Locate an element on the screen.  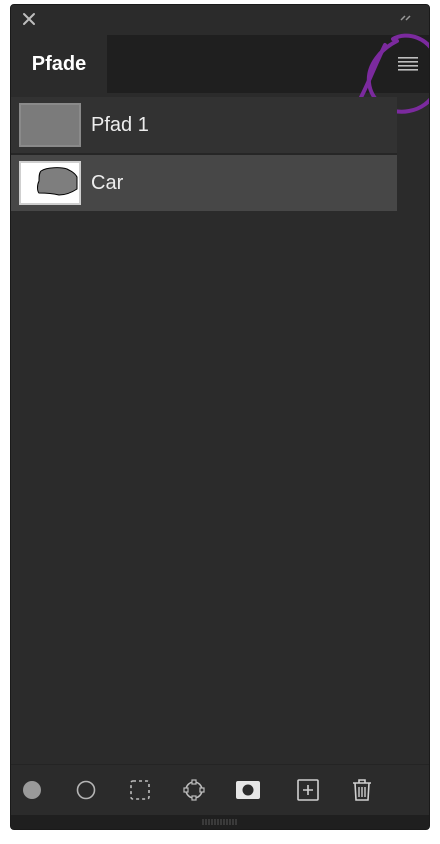
panel-titlebar is located at coordinates (220, 20).